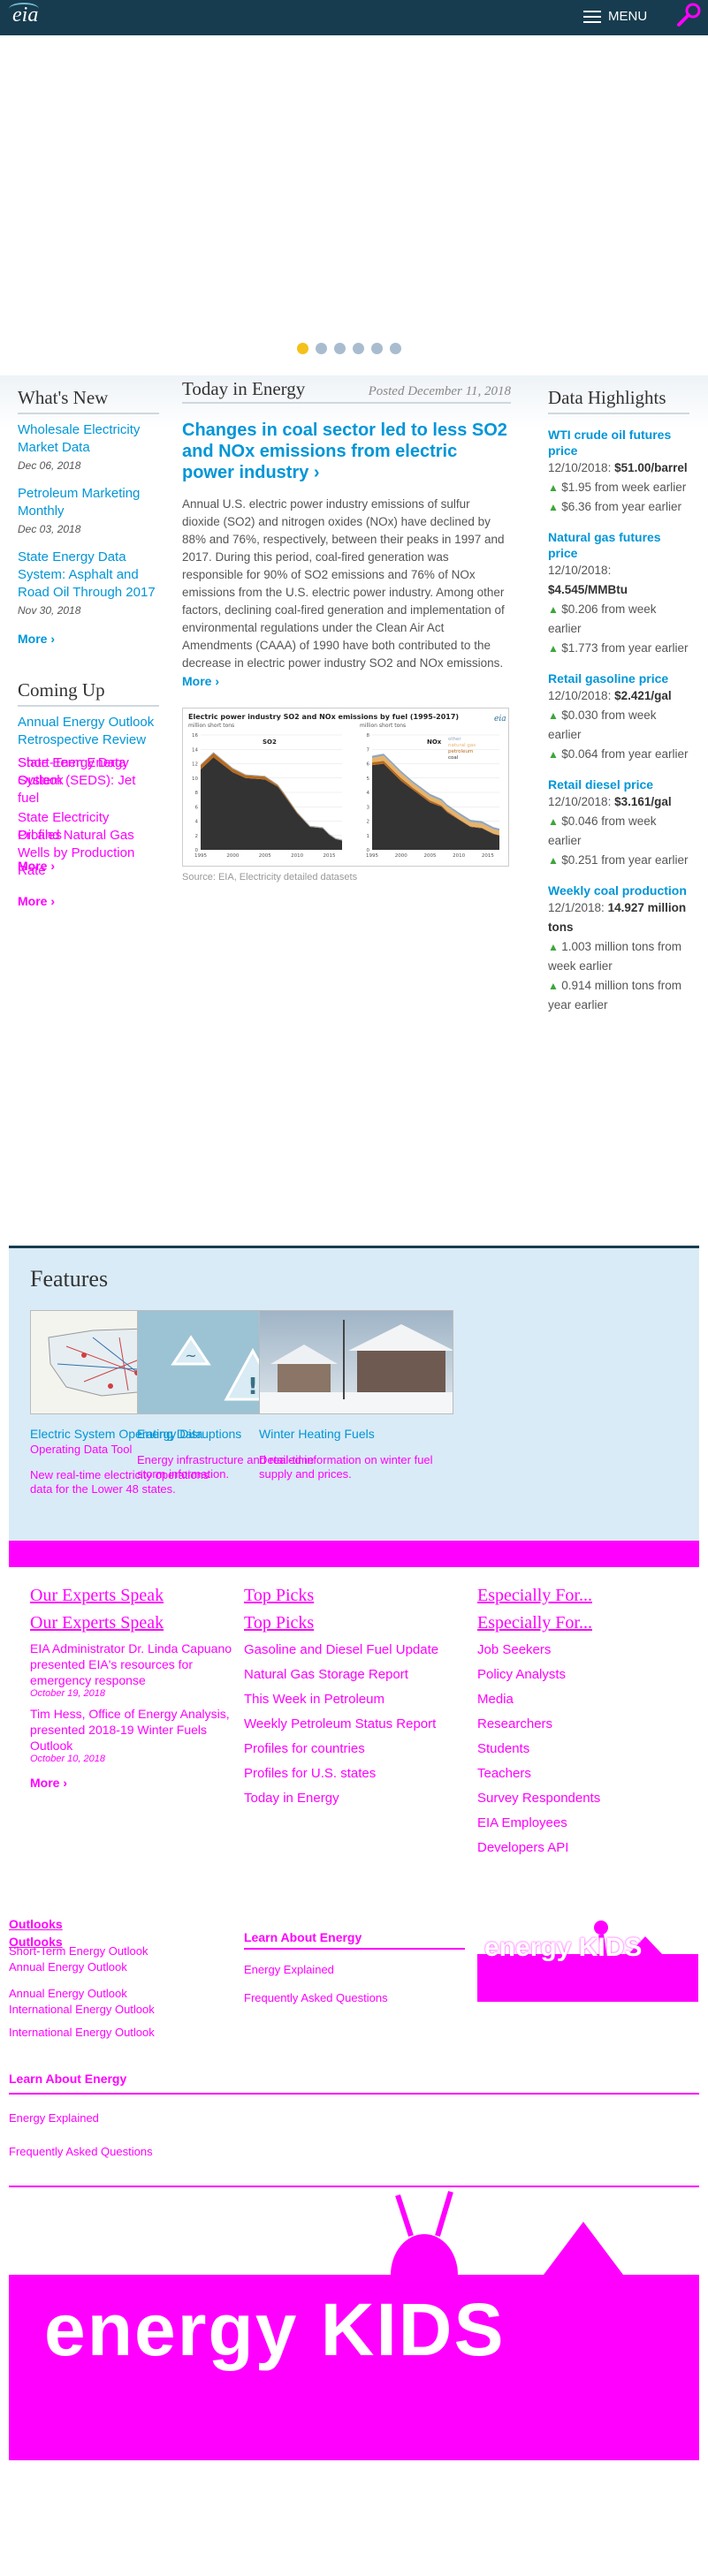  I want to click on whats-new-more-link: More ›, so click(89, 639).